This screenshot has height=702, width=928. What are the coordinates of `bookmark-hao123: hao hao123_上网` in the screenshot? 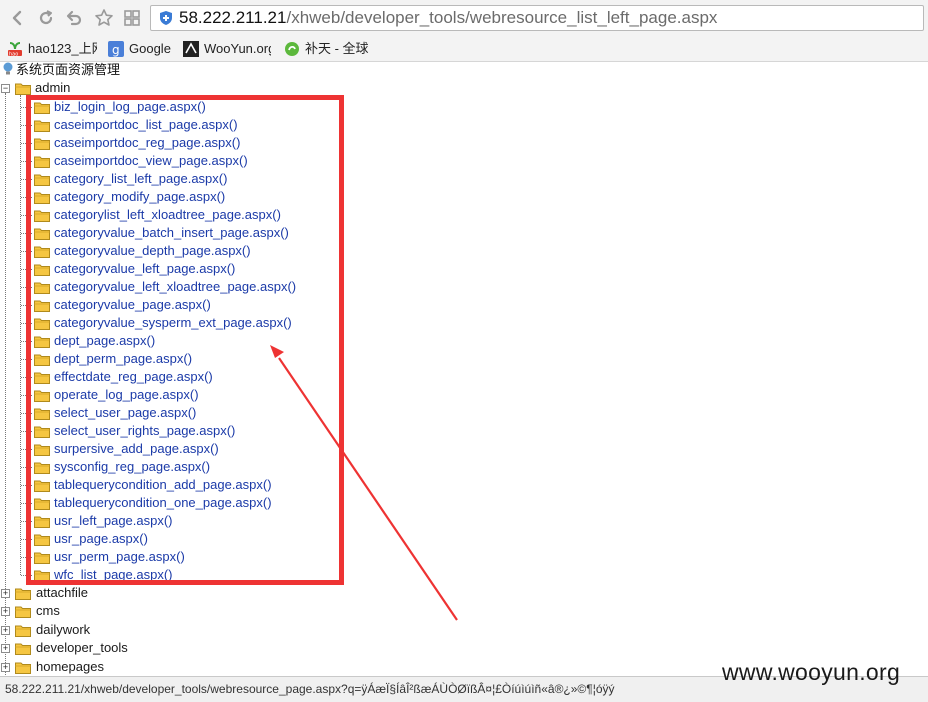 It's located at (52, 49).